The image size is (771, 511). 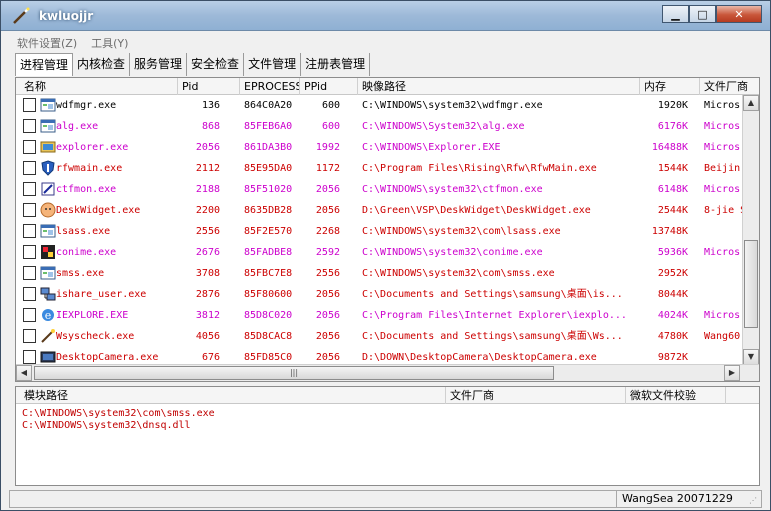 I want to click on status-text: WangSea 20071229, so click(x=677, y=498).